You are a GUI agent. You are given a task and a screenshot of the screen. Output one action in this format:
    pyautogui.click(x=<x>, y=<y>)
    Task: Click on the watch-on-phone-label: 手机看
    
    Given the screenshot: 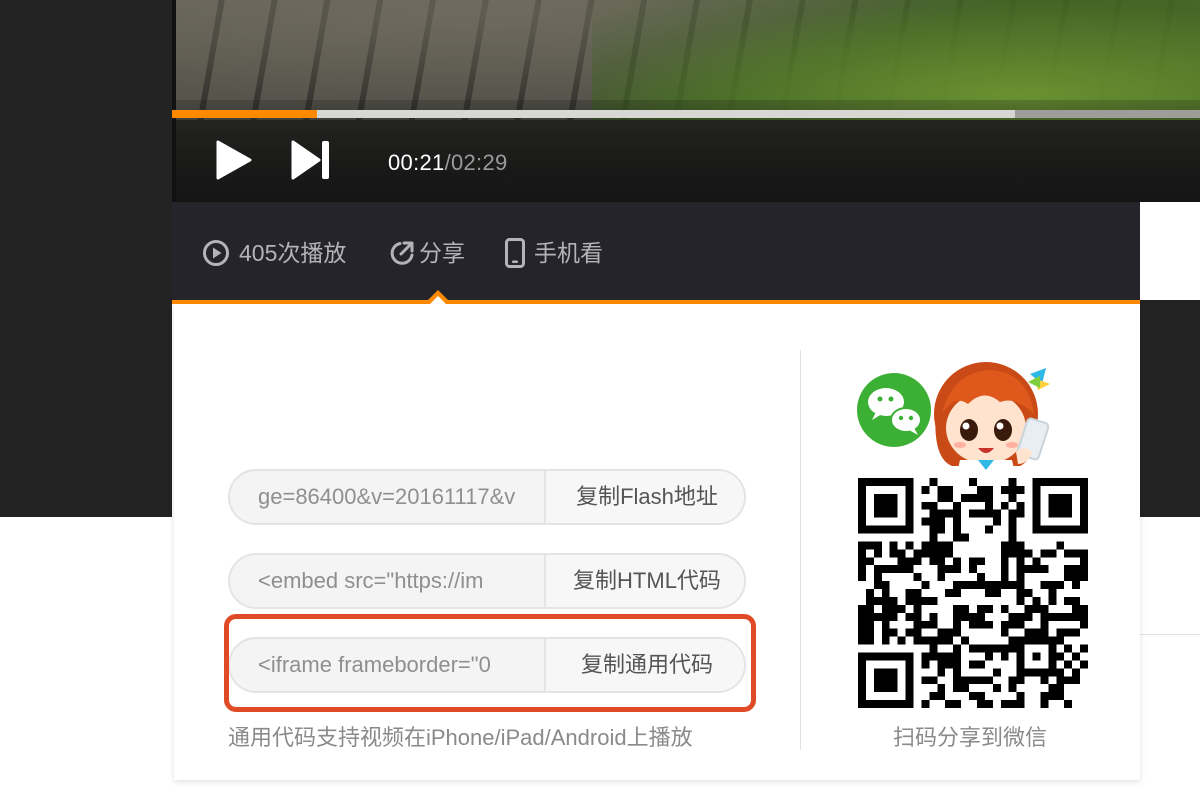 What is the action you would take?
    pyautogui.click(x=568, y=253)
    